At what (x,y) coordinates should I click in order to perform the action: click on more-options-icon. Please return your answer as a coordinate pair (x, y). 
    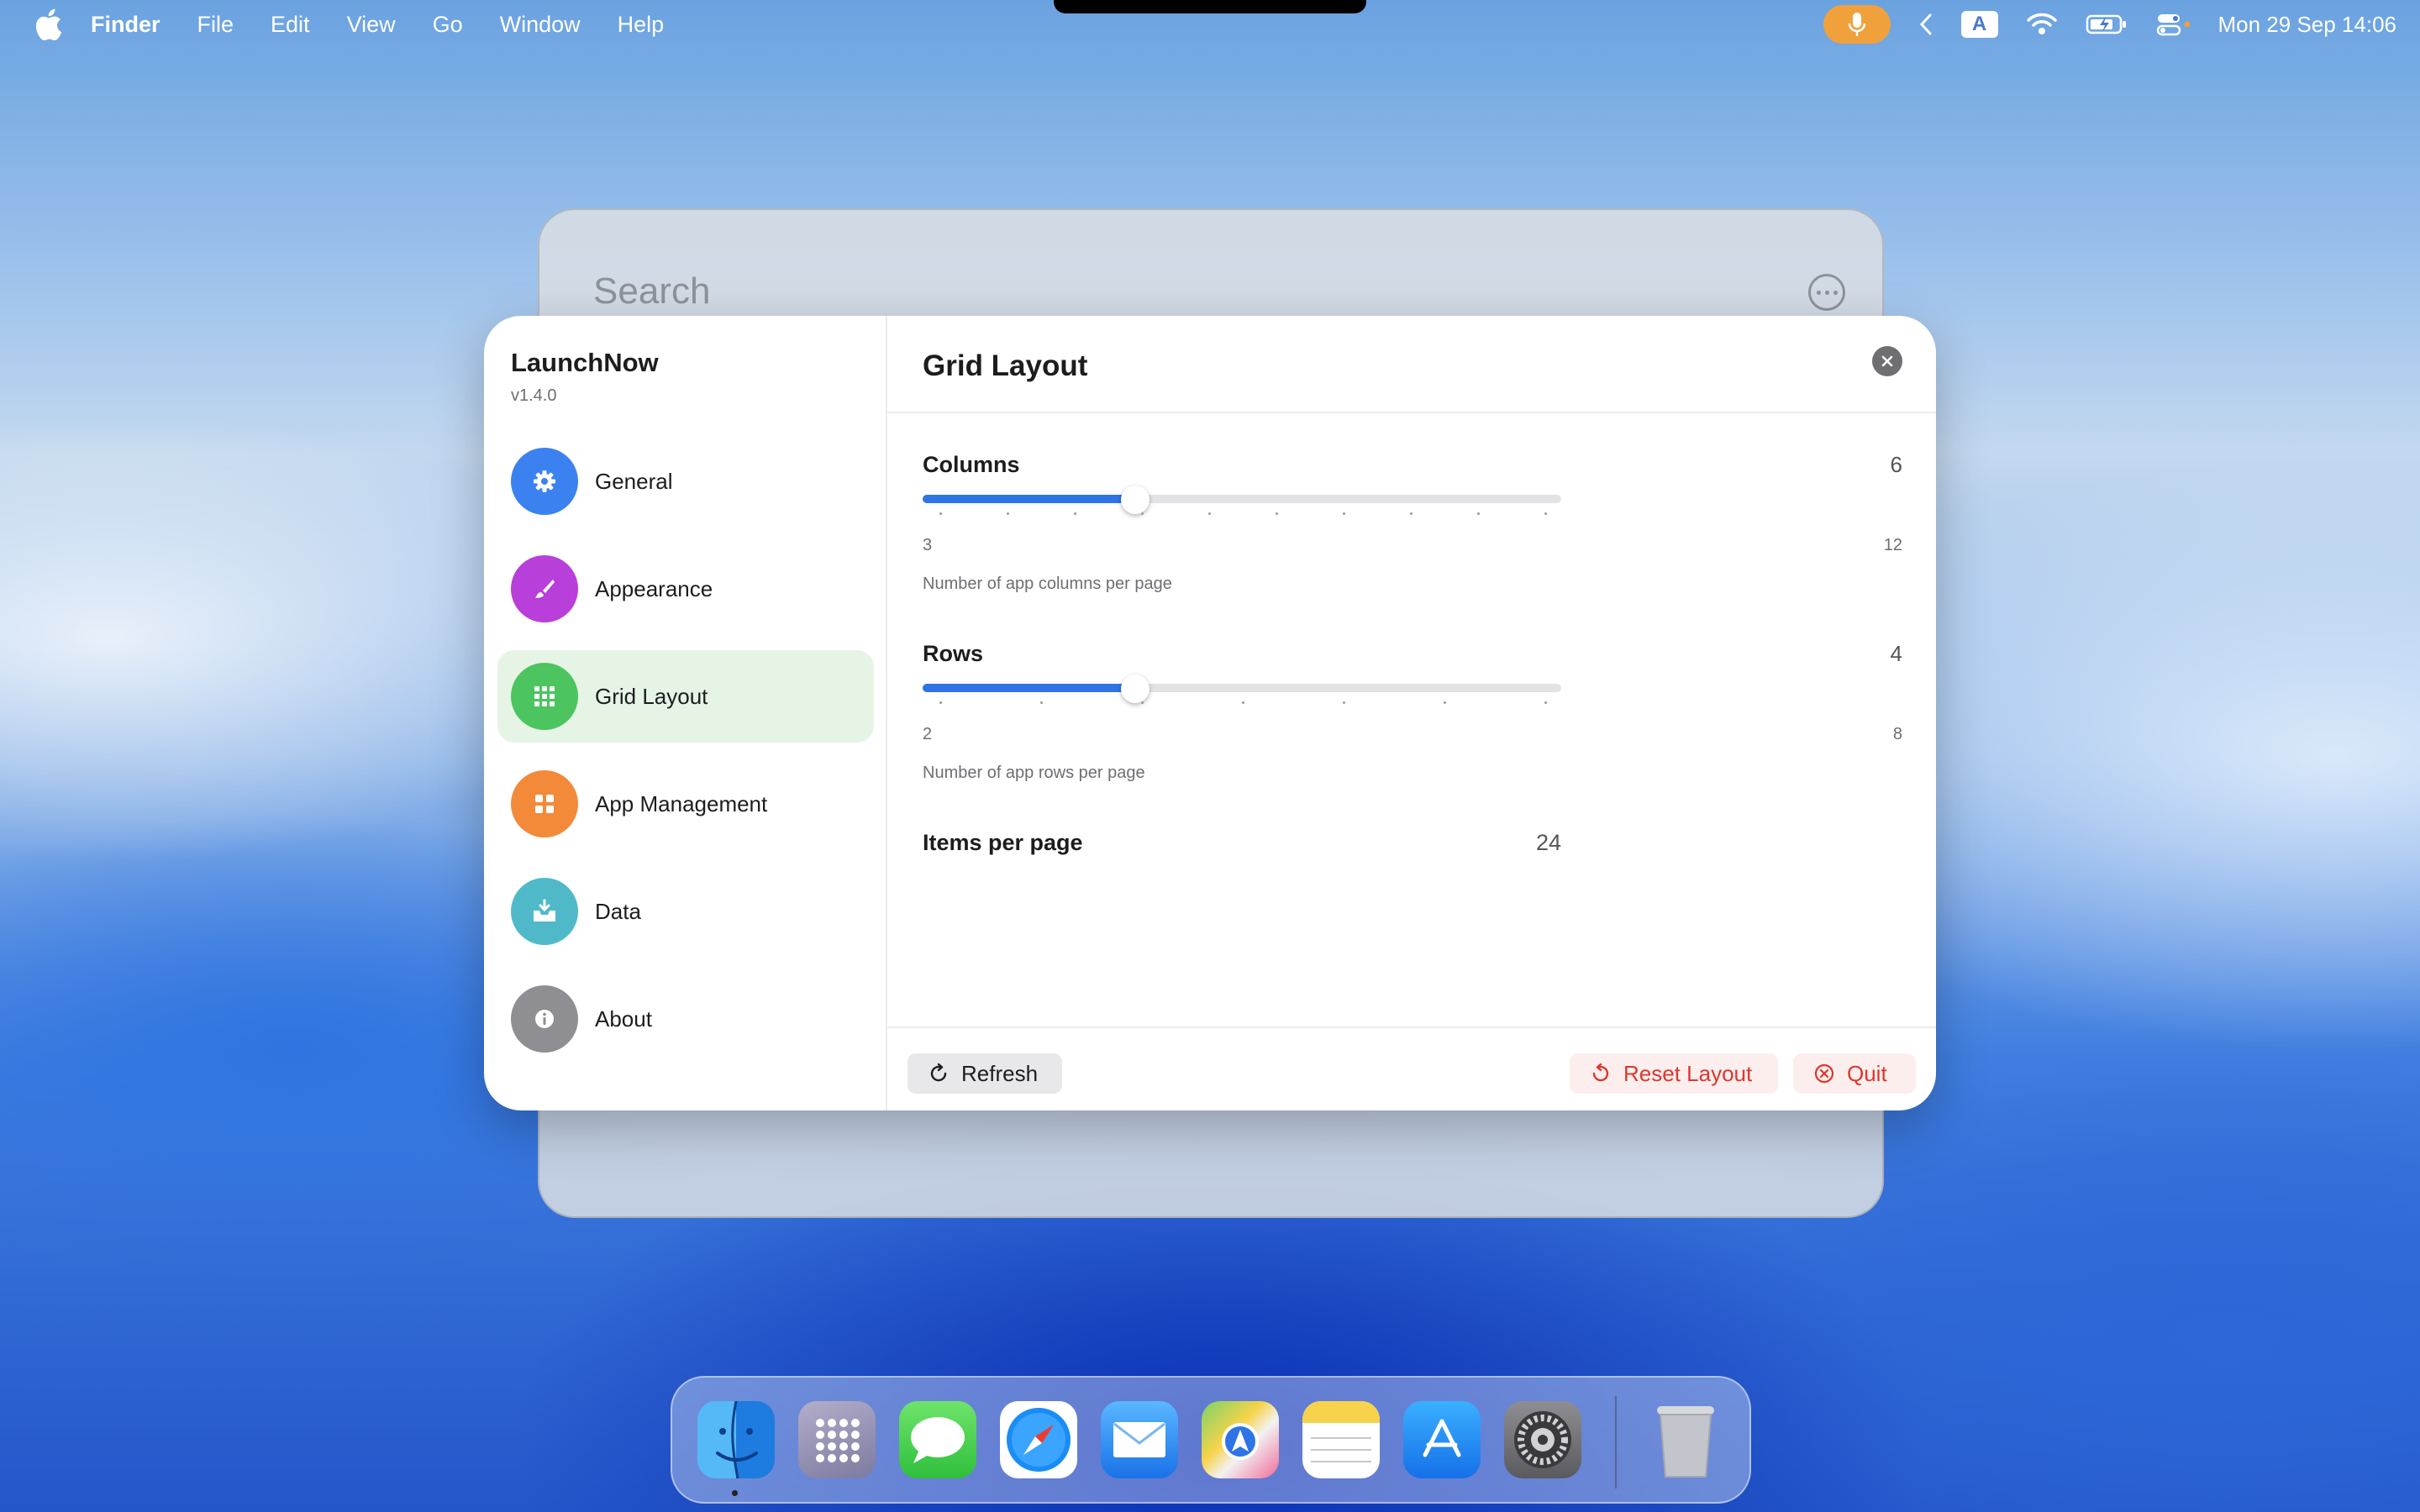
    Looking at the image, I should click on (1826, 292).